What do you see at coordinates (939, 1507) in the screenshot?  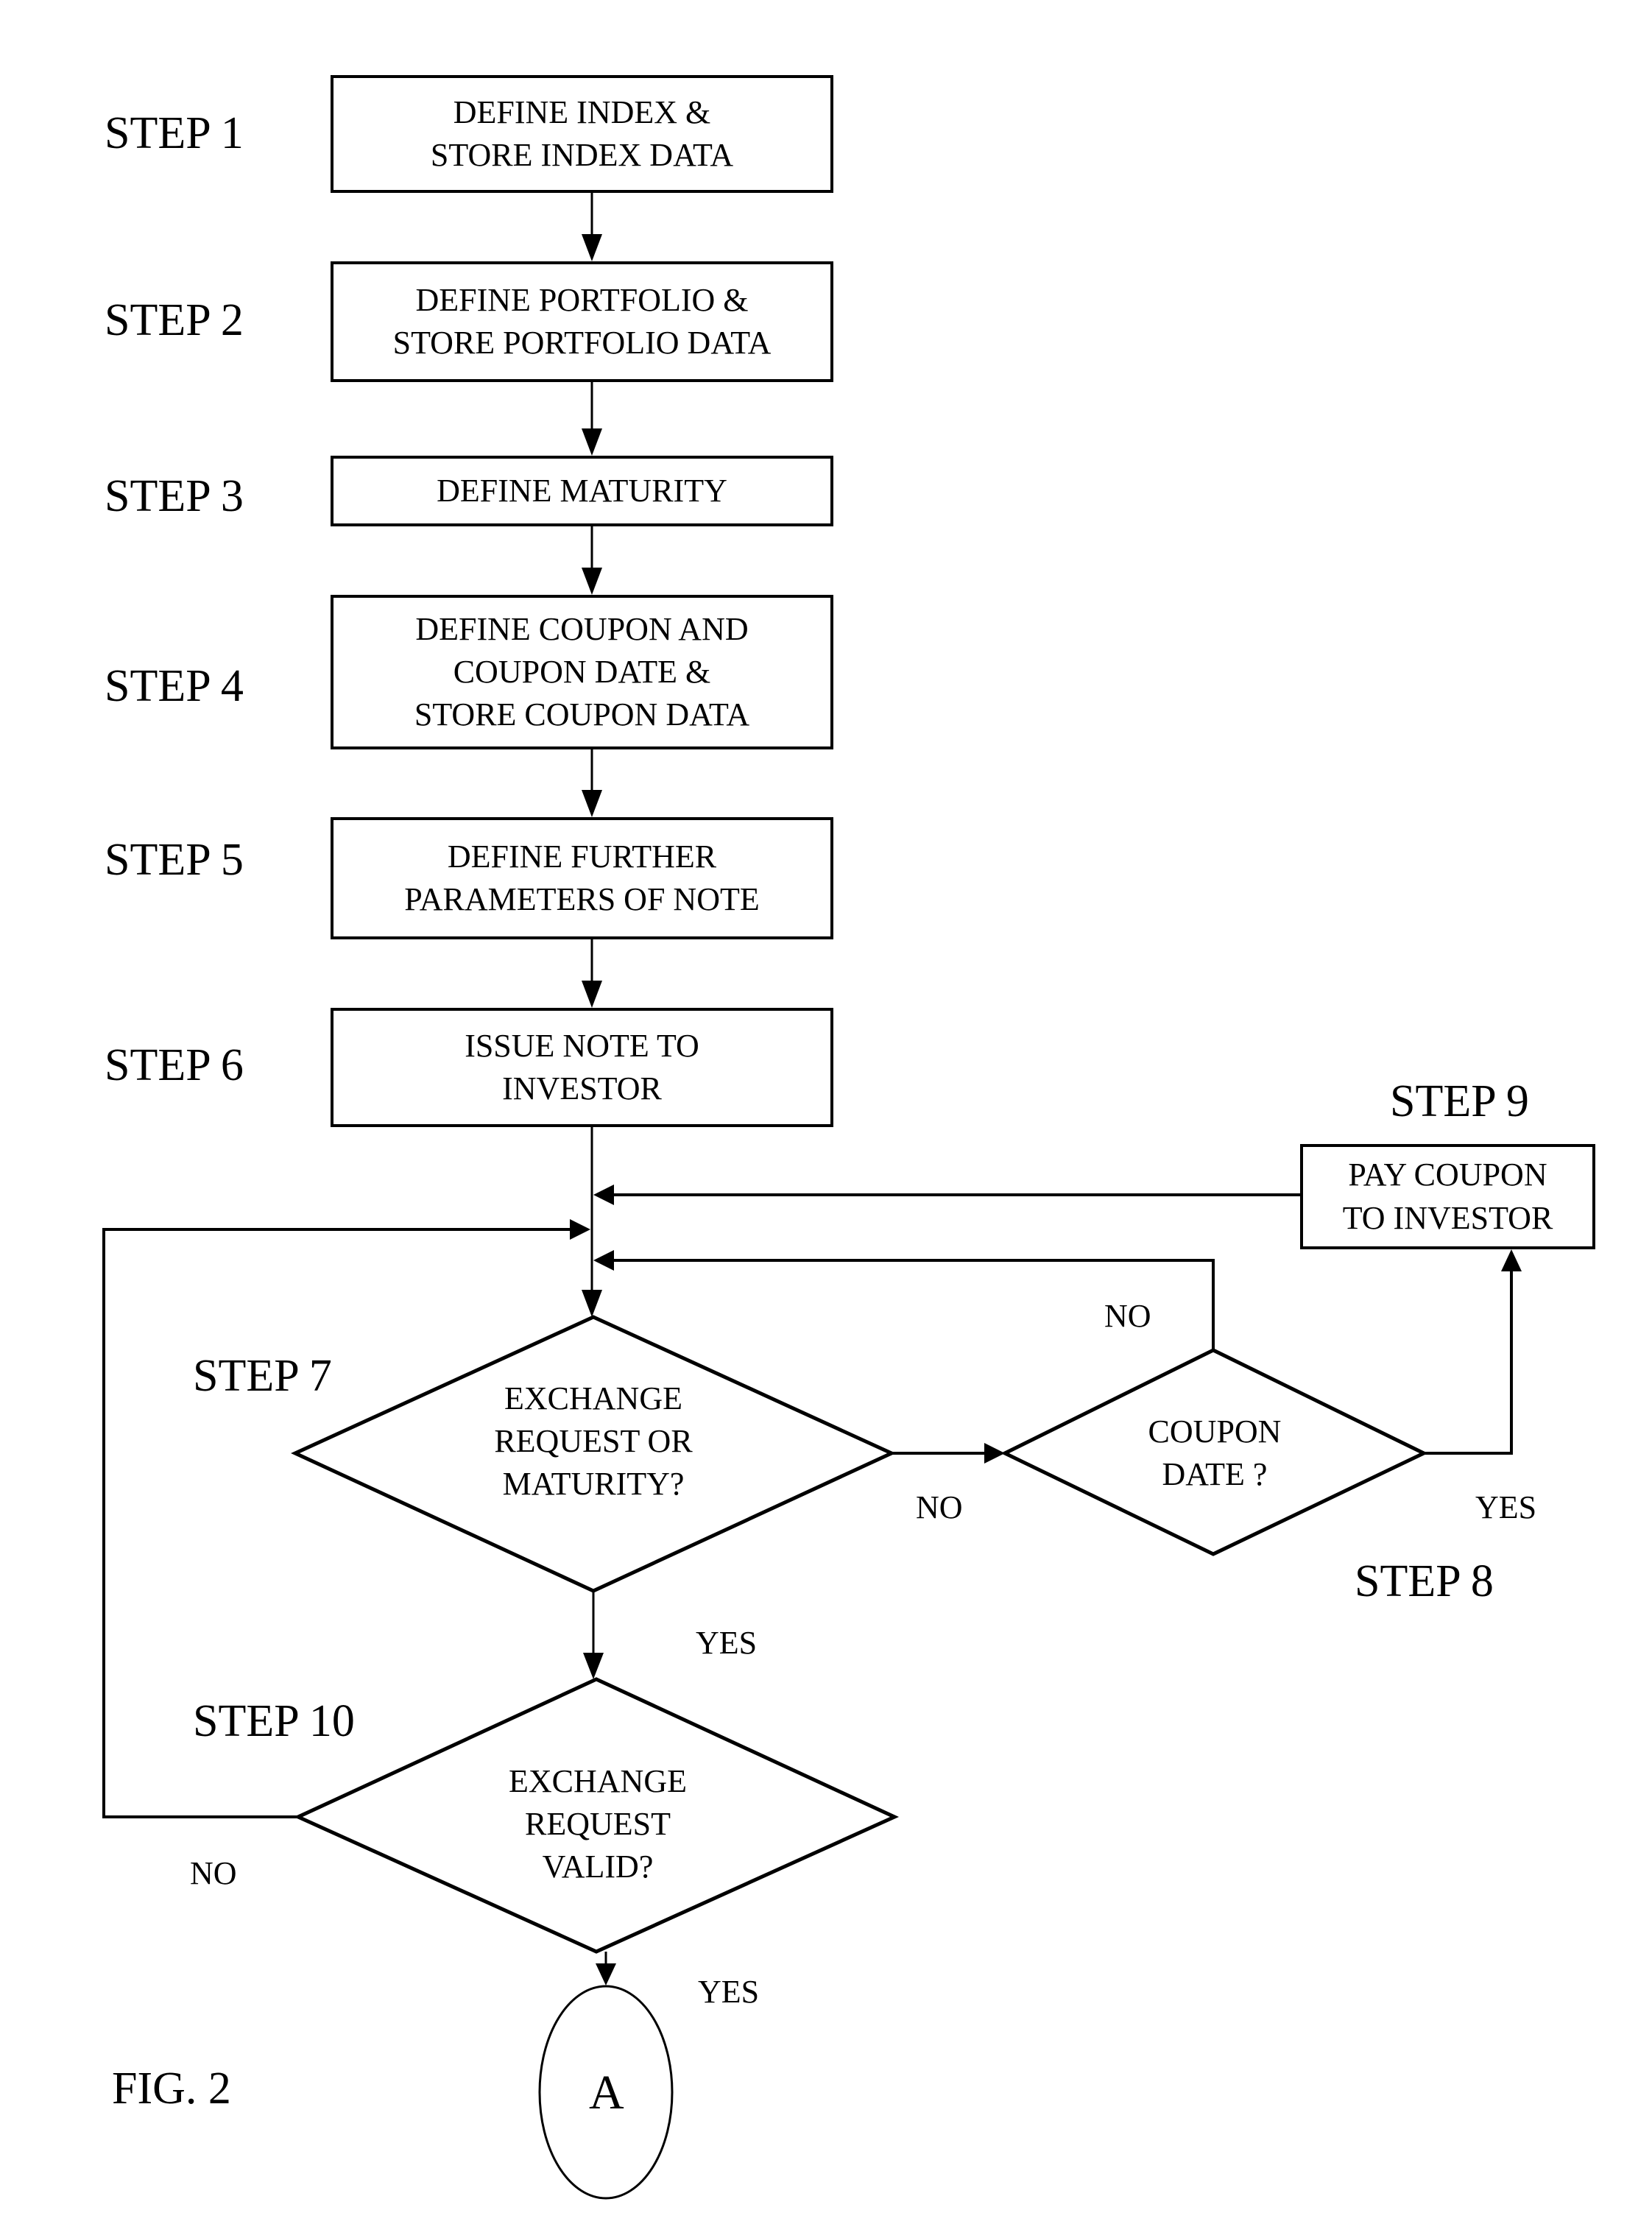 I see `edge-label-step7-no: NO` at bounding box center [939, 1507].